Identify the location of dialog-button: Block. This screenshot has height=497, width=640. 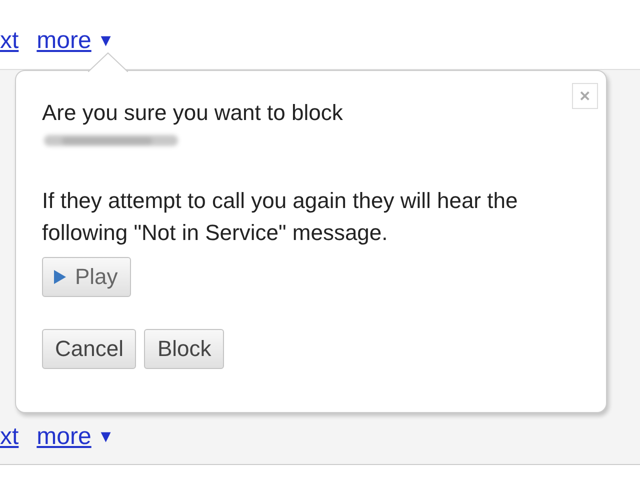
(184, 349).